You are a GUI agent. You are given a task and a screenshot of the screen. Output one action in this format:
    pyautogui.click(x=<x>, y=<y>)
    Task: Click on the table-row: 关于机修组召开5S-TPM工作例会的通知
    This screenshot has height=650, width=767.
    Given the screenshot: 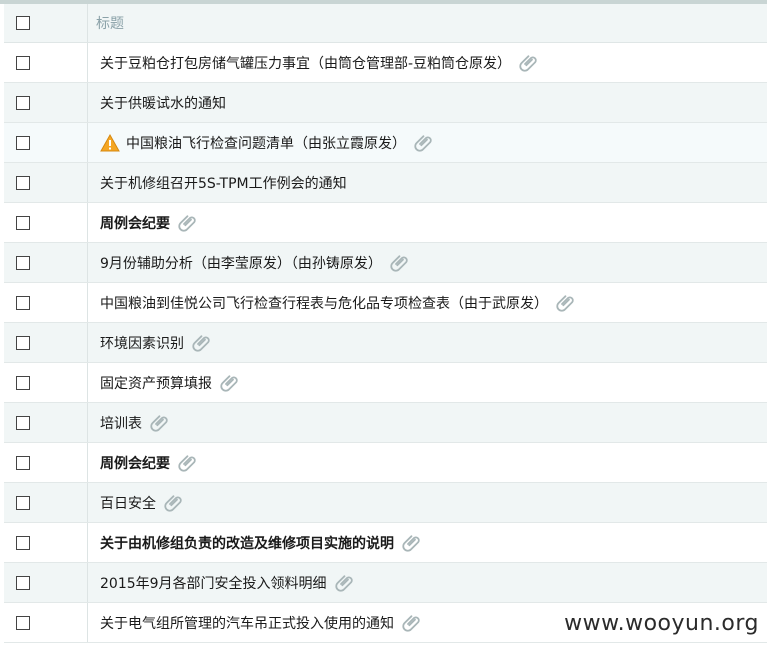 What is the action you would take?
    pyautogui.click(x=385, y=183)
    